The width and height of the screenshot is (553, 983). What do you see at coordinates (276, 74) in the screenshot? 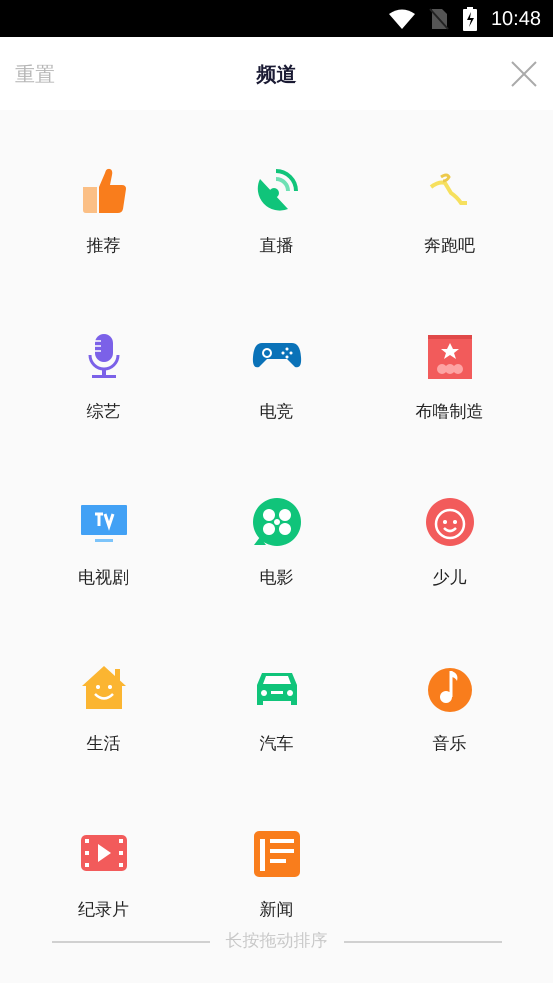
I see `header-title: 频道` at bounding box center [276, 74].